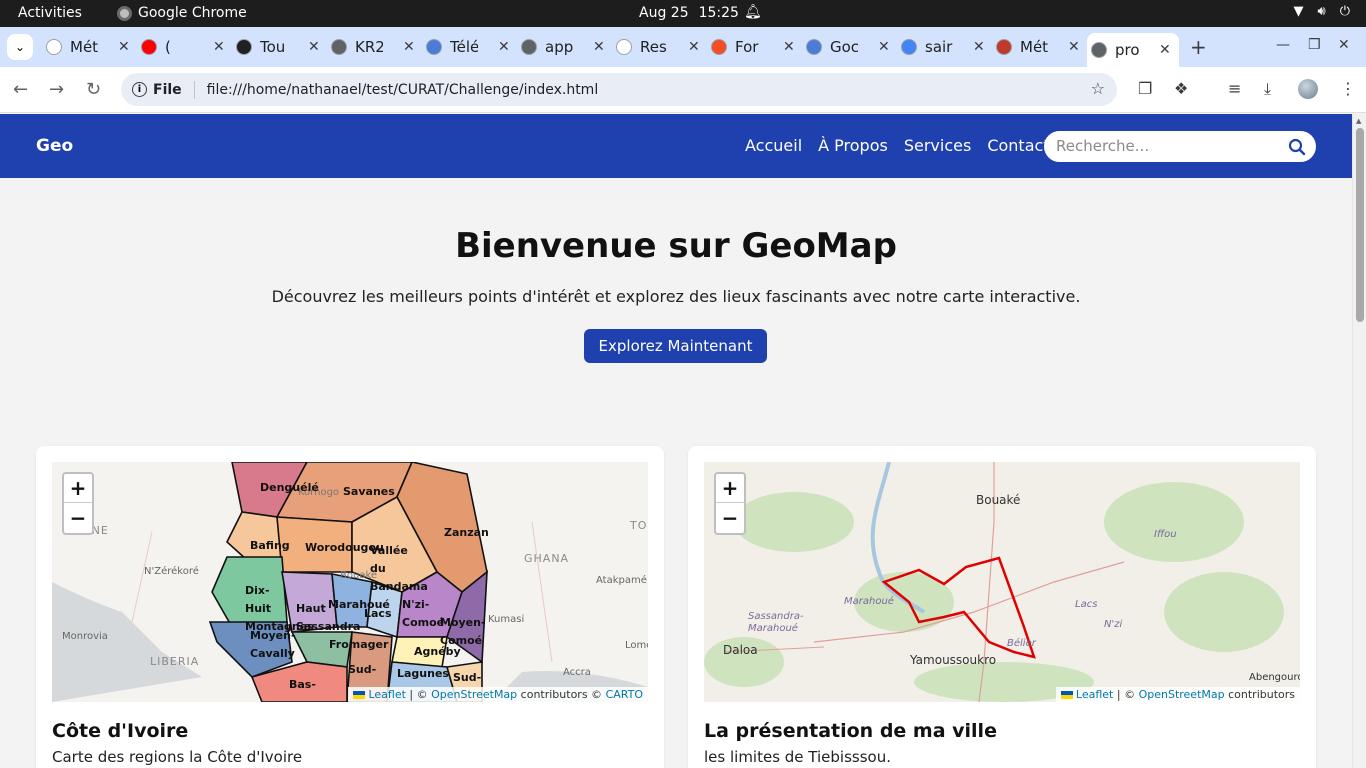 This screenshot has width=1366, height=768. Describe the element at coordinates (1198, 47) in the screenshot. I see `new-tab-button: +` at that location.